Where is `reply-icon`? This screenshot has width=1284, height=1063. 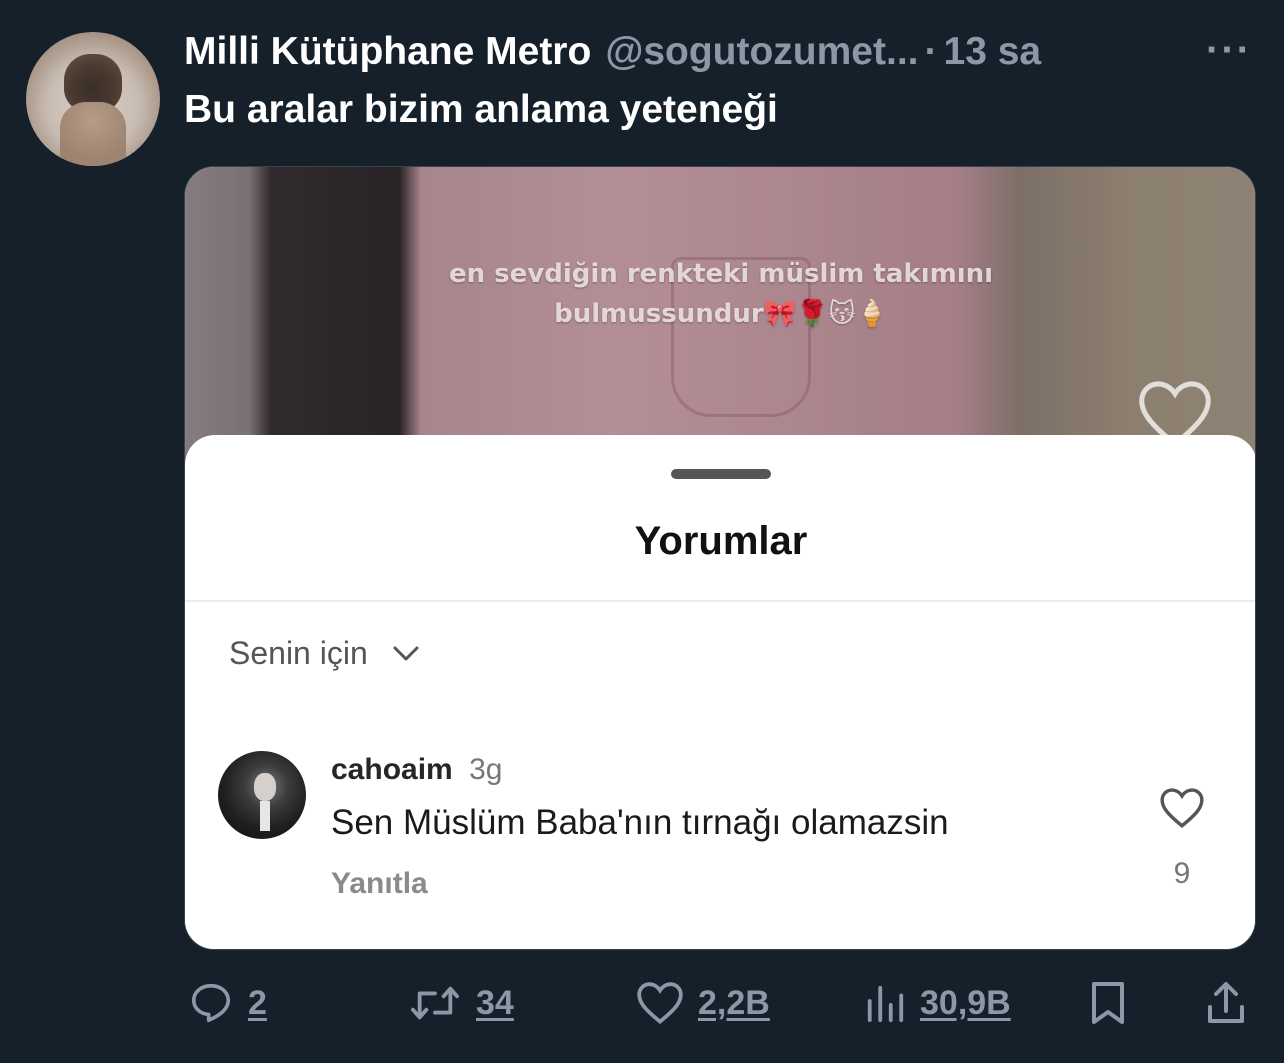
reply-icon is located at coordinates (211, 1003).